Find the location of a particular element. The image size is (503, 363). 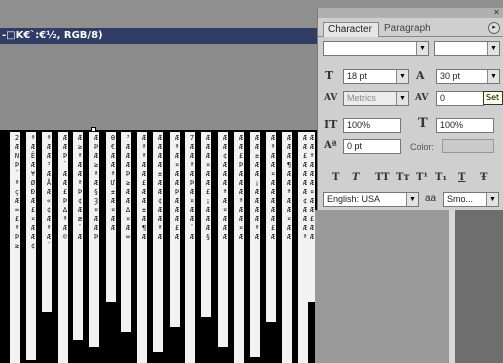

document-title-bar: -□K€`:€½, RGB/8) is located at coordinates (165, 36).